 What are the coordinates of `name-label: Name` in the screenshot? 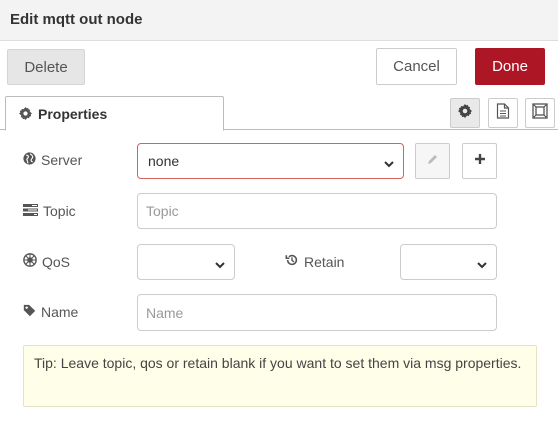 It's located at (50, 312).